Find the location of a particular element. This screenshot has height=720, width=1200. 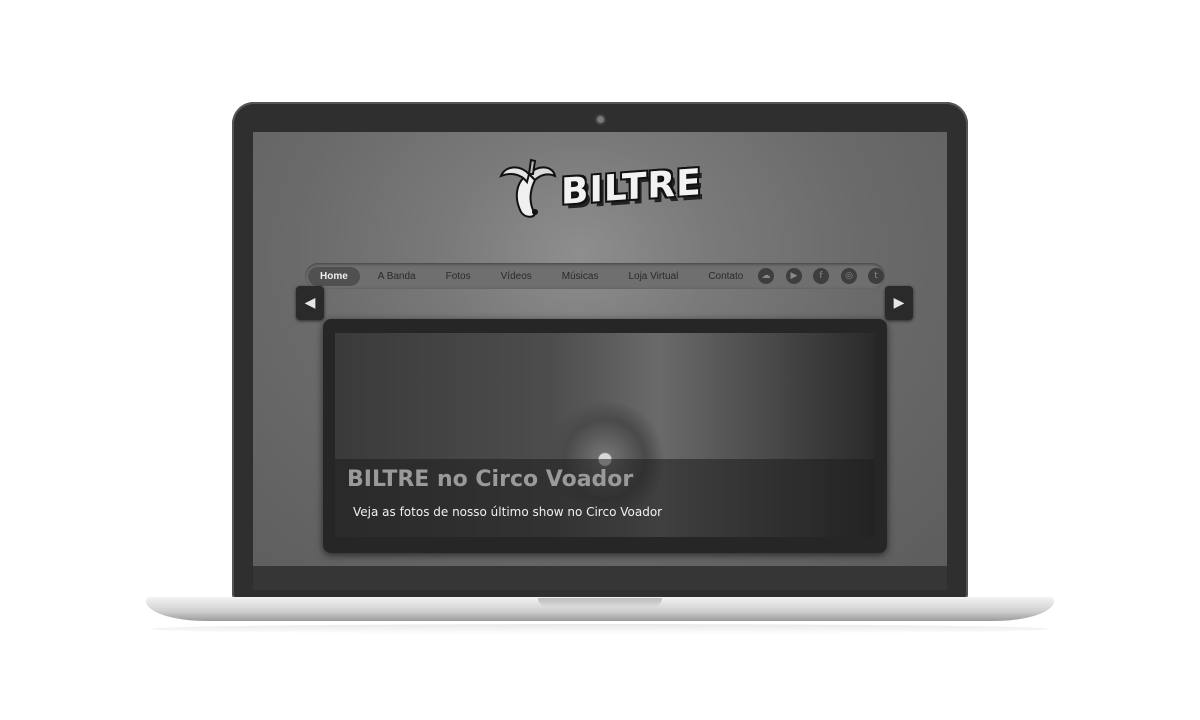

nav-item-a-banda: A Banda is located at coordinates (397, 276).